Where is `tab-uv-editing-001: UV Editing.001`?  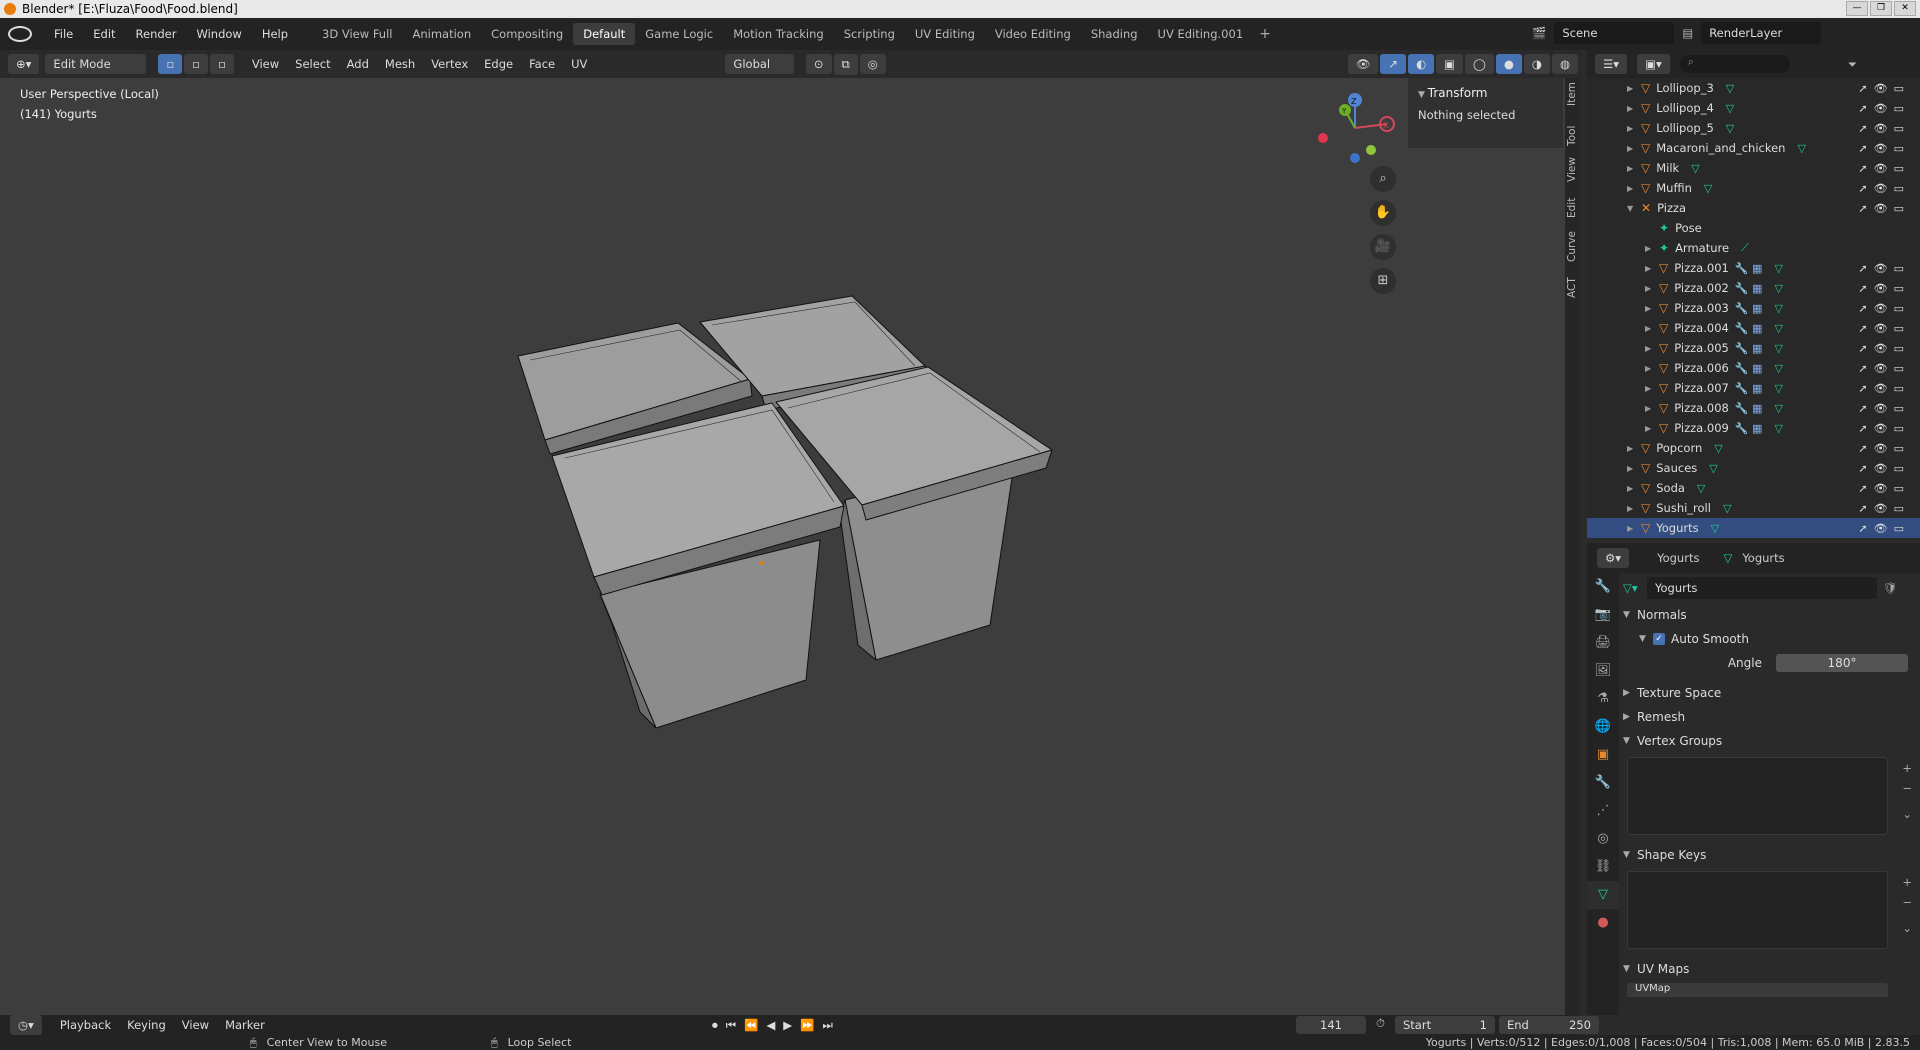
tab-uv-editing-001: UV Editing.001 is located at coordinates (1201, 34).